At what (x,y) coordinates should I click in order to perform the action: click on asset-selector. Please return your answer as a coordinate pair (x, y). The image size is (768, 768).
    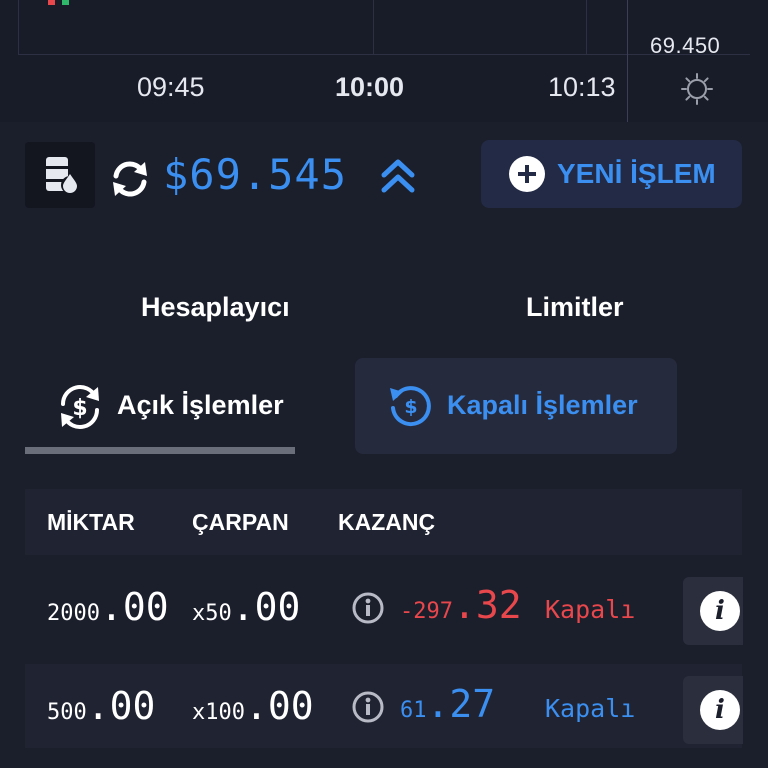
    Looking at the image, I should click on (60, 175).